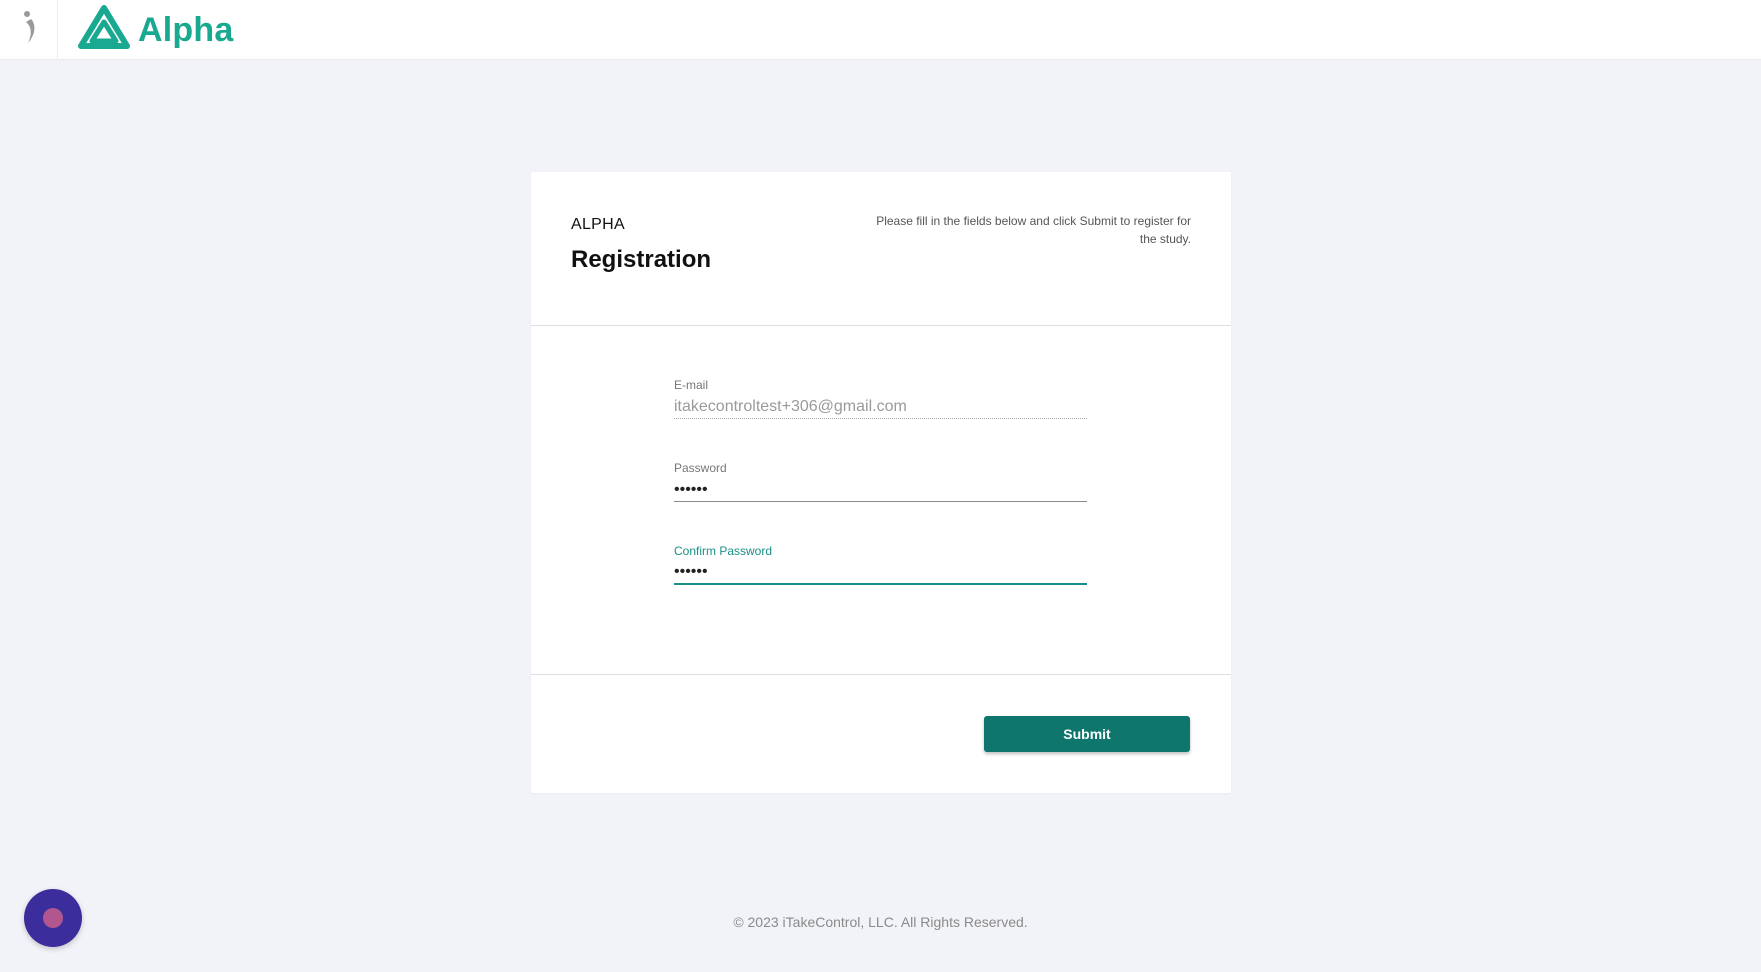  What do you see at coordinates (880, 572) in the screenshot?
I see `confirm-password-field` at bounding box center [880, 572].